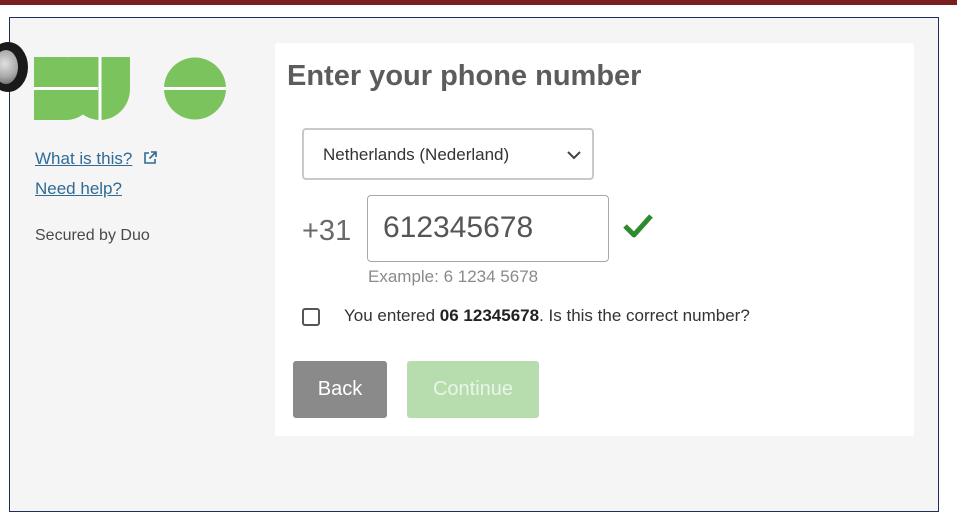 The height and width of the screenshot is (526, 957). I want to click on phone-example-hint: Example: 6 1234 5678, so click(453, 276).